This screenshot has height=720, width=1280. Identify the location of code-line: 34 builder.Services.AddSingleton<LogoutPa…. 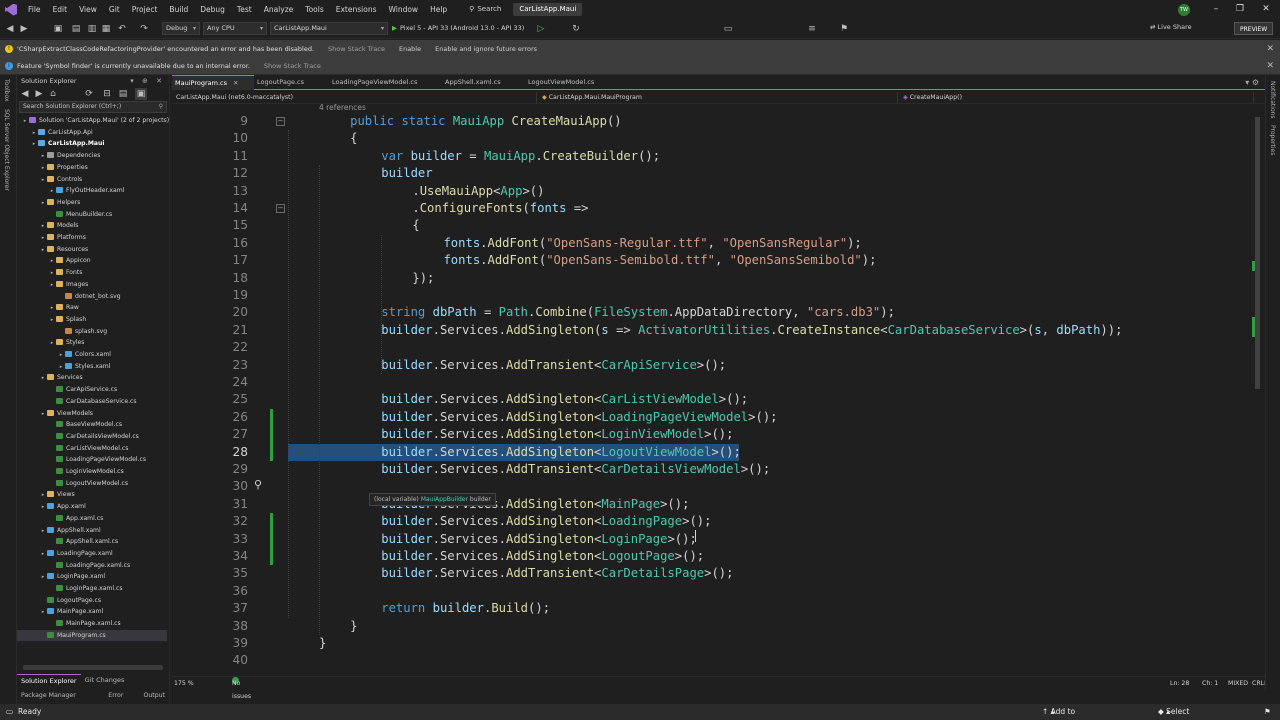
(712, 557).